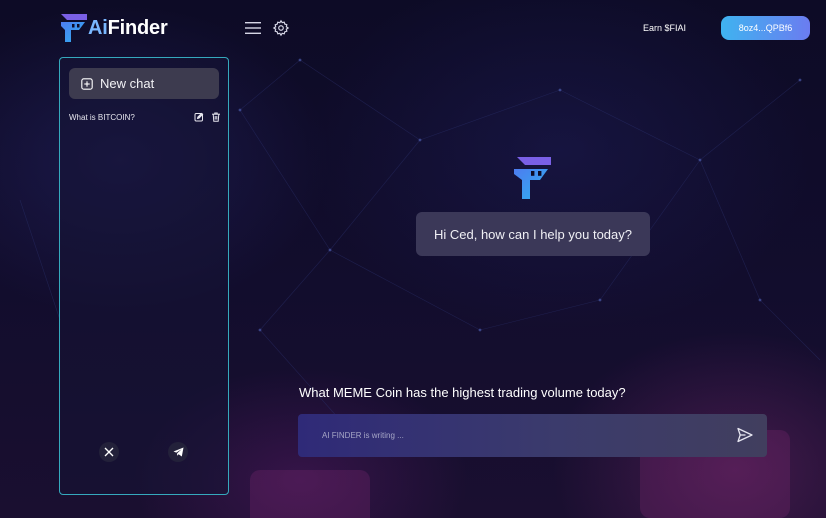 The width and height of the screenshot is (826, 518). Describe the element at coordinates (216, 117) in the screenshot. I see `trash-icon` at that location.